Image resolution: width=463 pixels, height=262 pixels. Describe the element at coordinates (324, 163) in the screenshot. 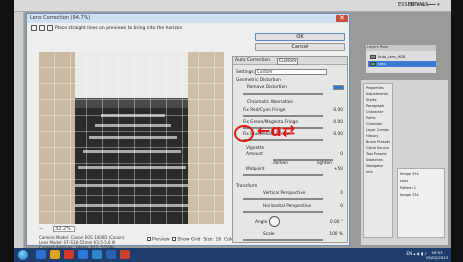

I see `lighten-label: lighten` at that location.